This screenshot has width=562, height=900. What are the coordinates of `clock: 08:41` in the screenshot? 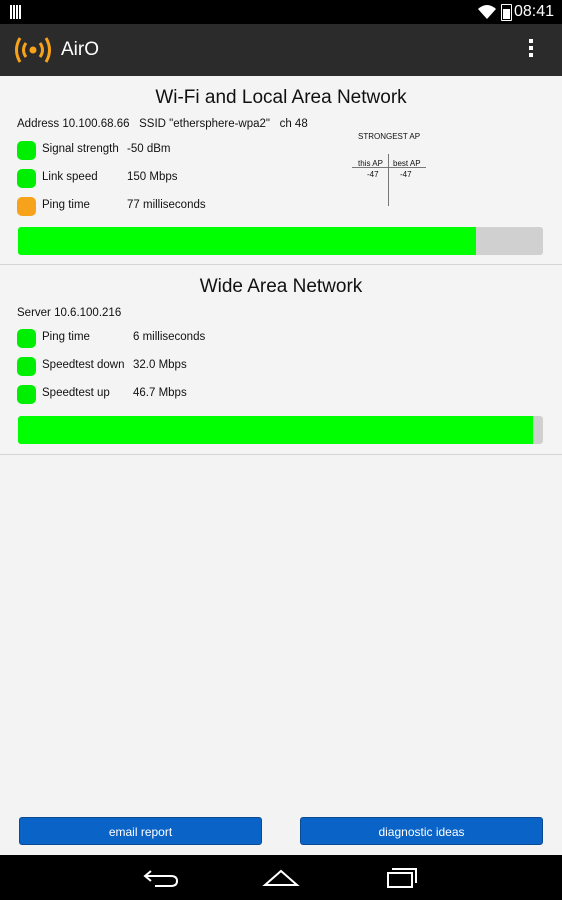 It's located at (533, 11).